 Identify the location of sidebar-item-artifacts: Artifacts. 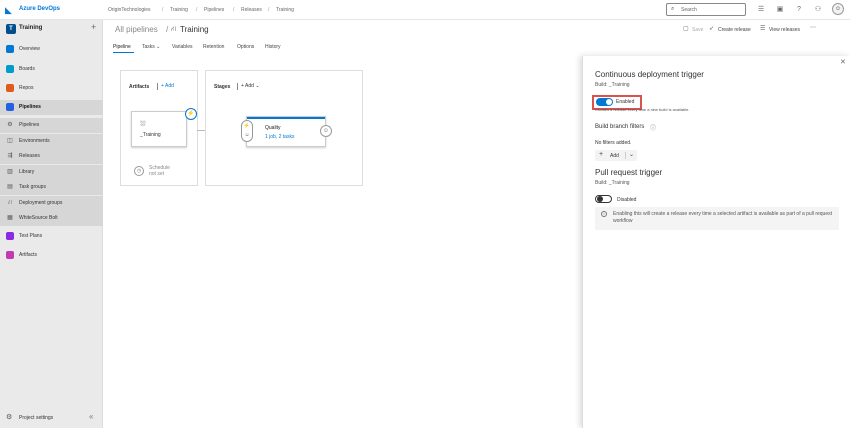
(51, 255).